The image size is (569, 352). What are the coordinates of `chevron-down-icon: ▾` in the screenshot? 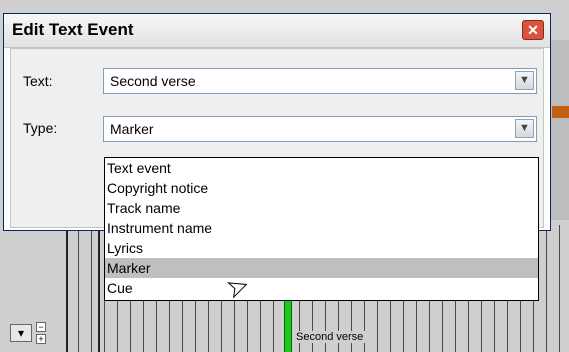 It's located at (21, 333).